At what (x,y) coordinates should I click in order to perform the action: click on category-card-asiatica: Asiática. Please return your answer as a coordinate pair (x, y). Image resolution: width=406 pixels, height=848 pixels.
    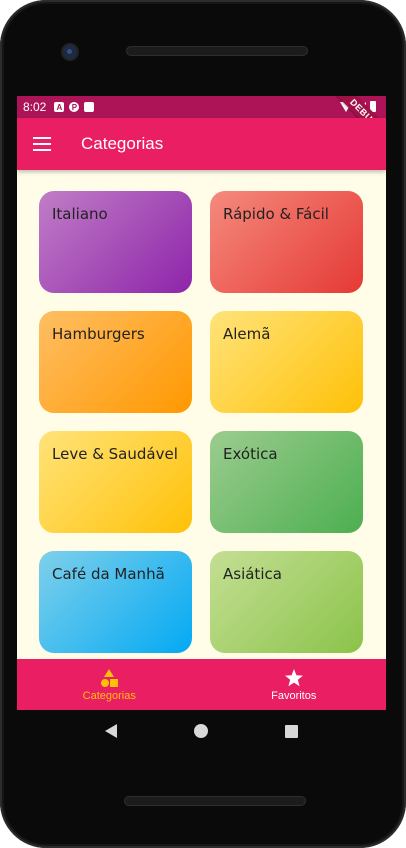
    Looking at the image, I should click on (286, 602).